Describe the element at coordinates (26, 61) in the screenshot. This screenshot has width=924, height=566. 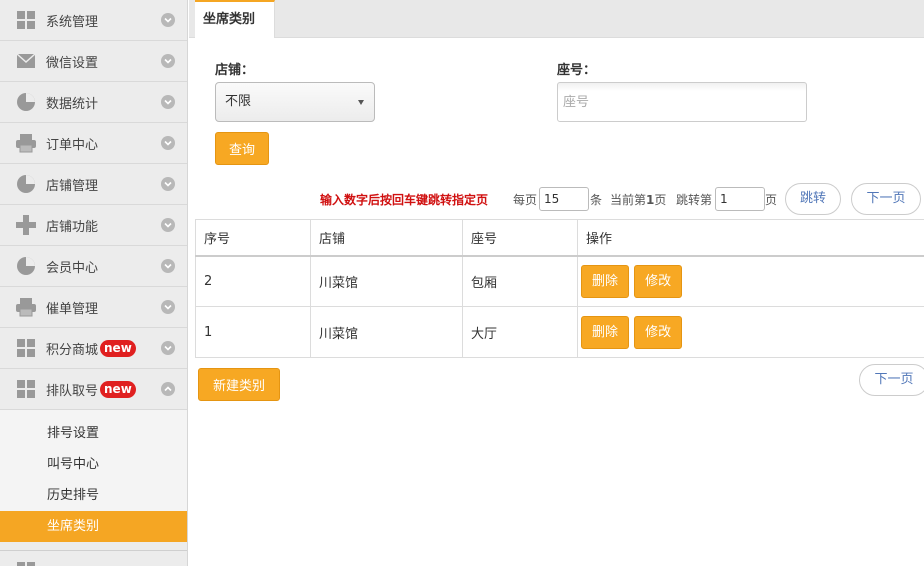
I see `mail-icon` at that location.